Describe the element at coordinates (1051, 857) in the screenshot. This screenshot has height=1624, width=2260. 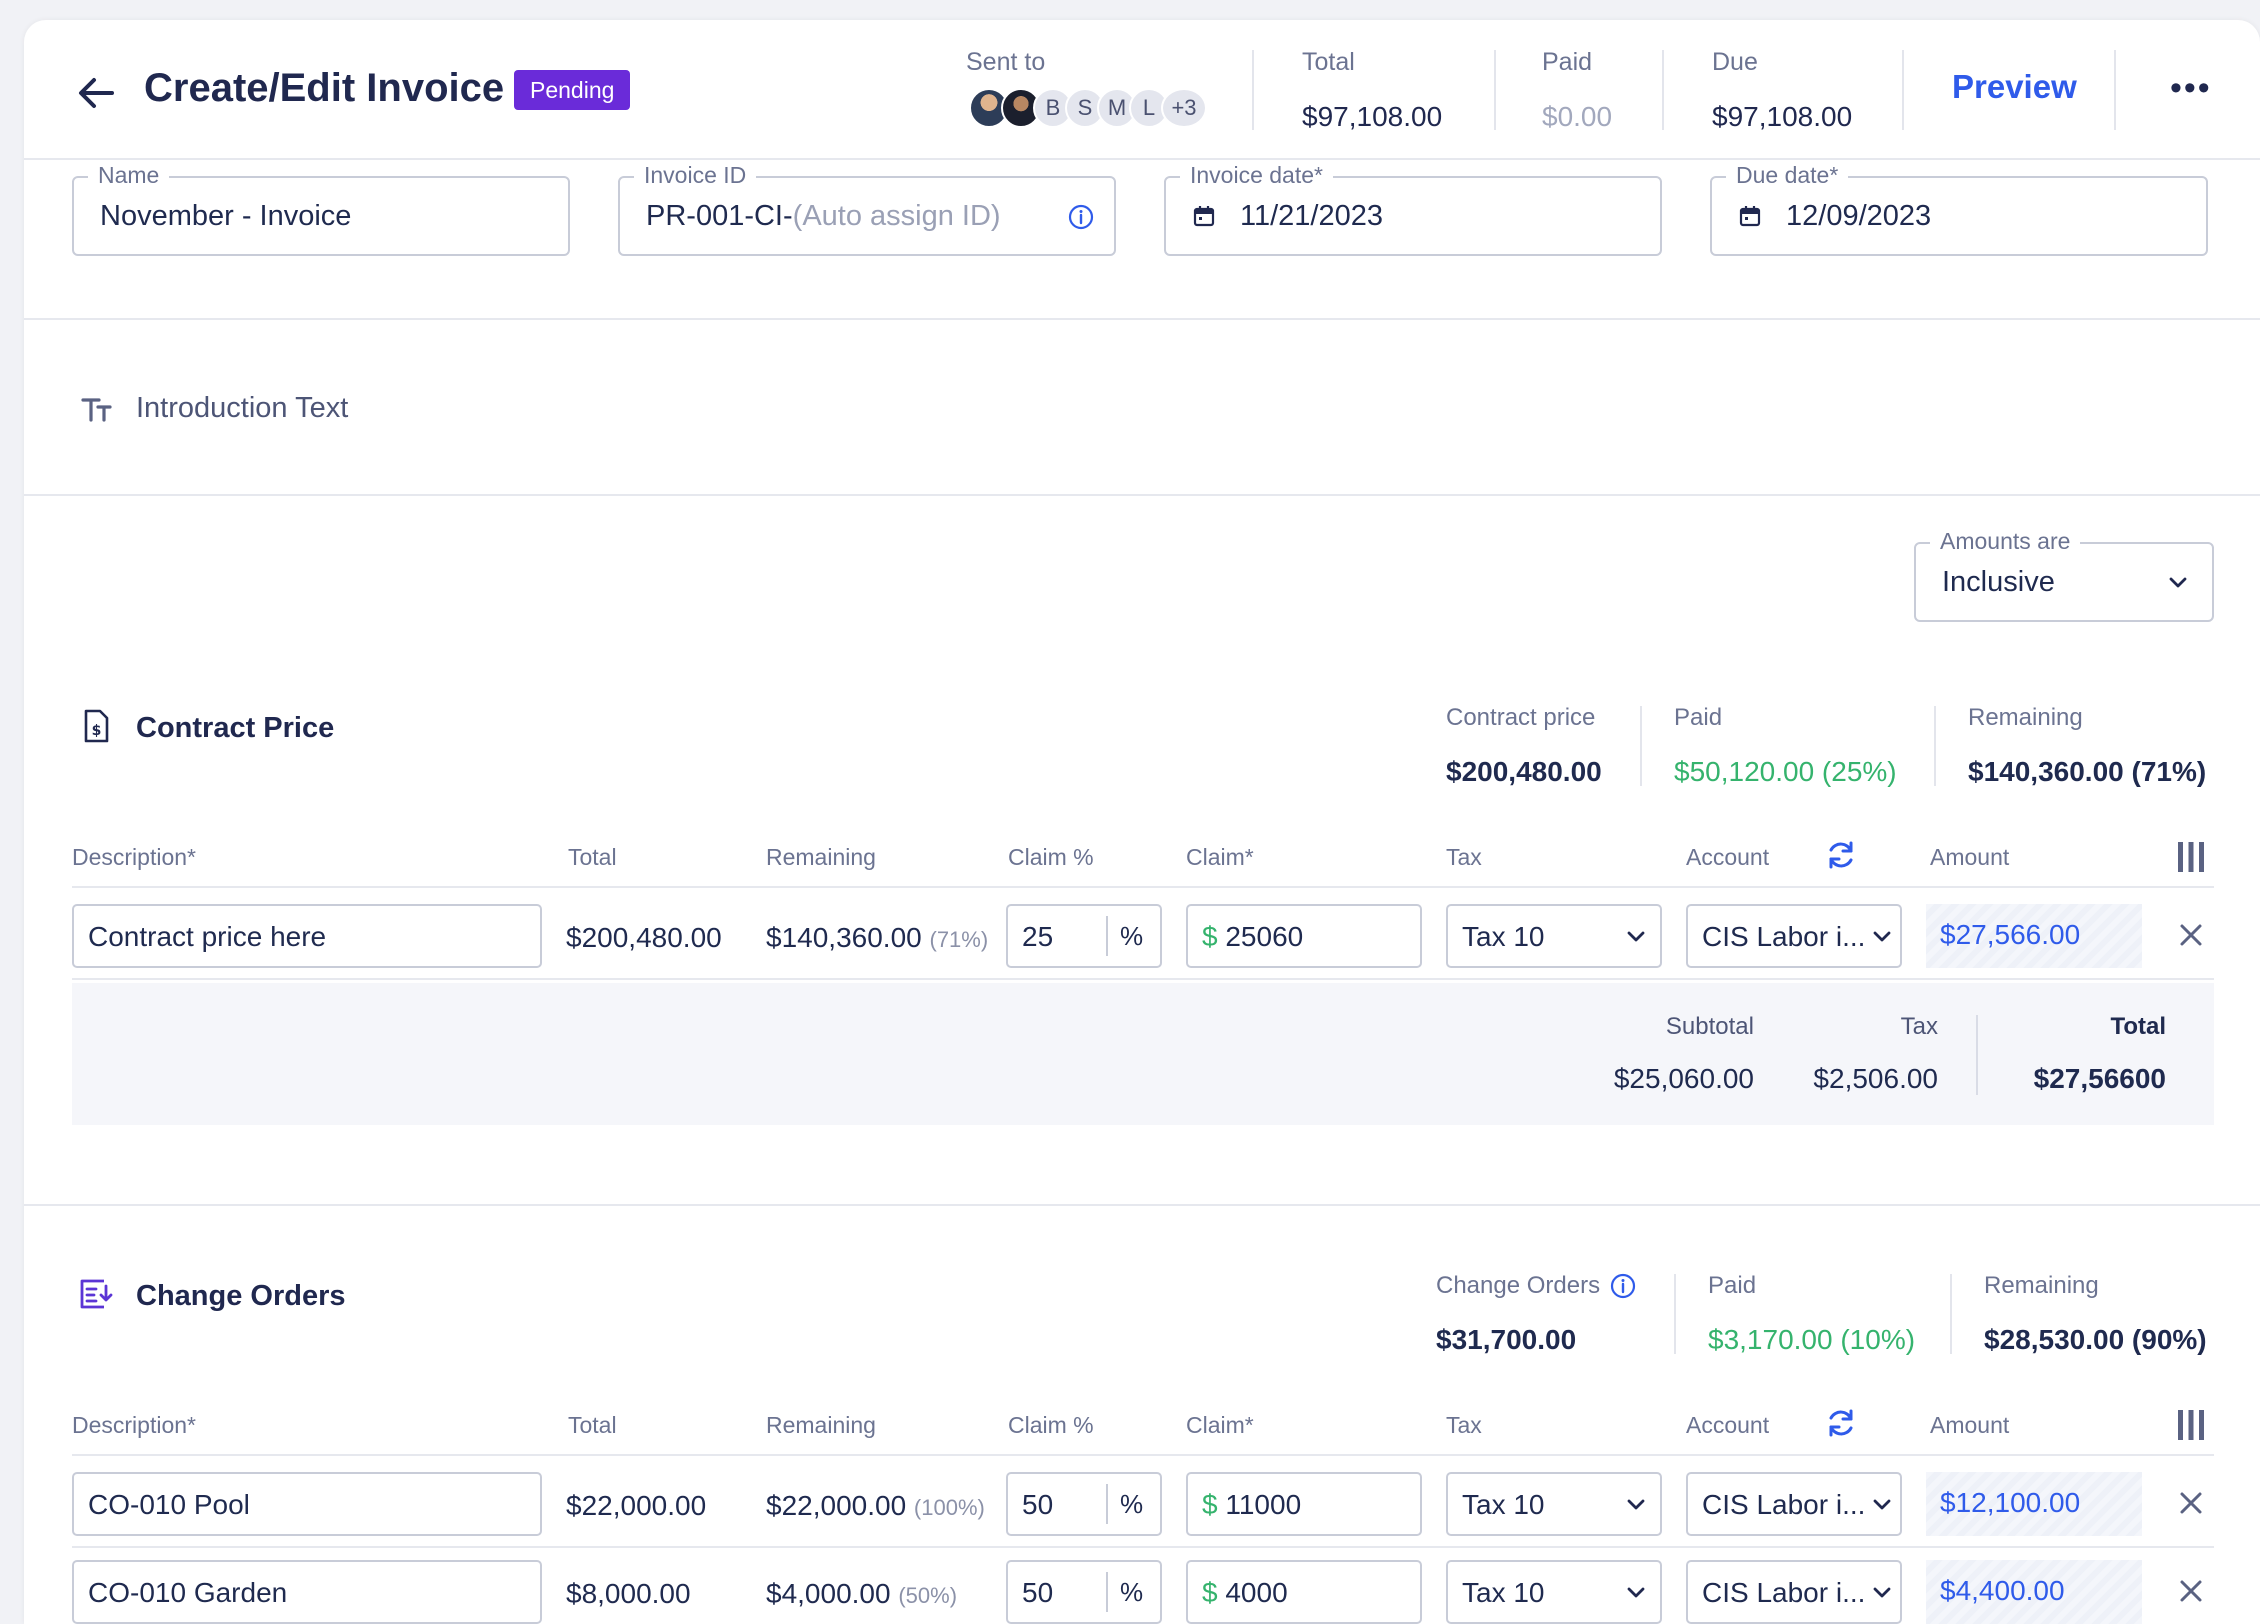
I see `col-claim-pct: Claim %` at that location.